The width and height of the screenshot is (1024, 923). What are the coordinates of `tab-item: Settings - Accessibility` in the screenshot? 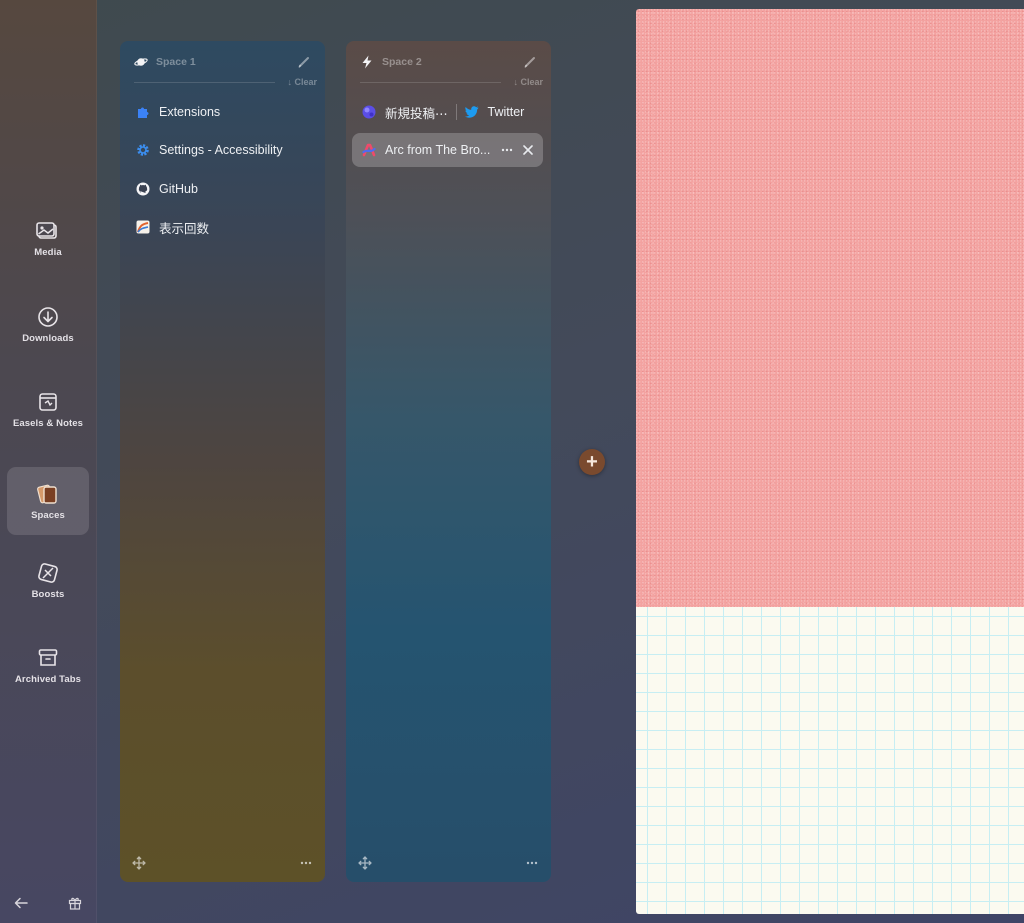 It's located at (221, 150).